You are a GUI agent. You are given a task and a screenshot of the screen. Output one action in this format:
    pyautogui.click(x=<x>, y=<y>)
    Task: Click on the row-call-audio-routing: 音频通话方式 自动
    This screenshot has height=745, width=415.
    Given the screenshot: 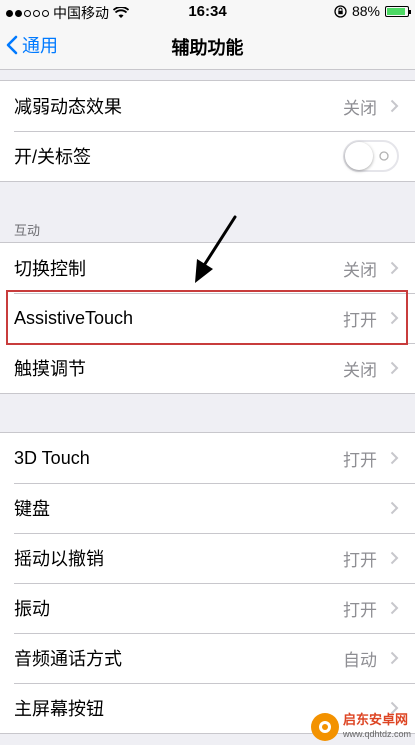 What is the action you would take?
    pyautogui.click(x=207, y=658)
    